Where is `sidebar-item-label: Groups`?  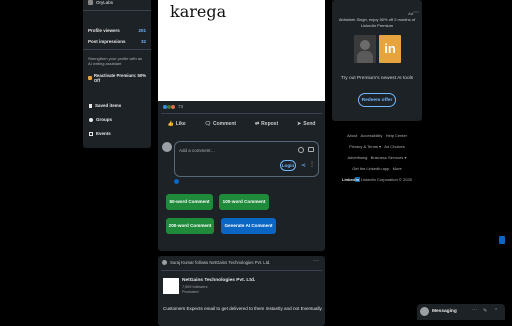
sidebar-item-label: Groups is located at coordinates (104, 119).